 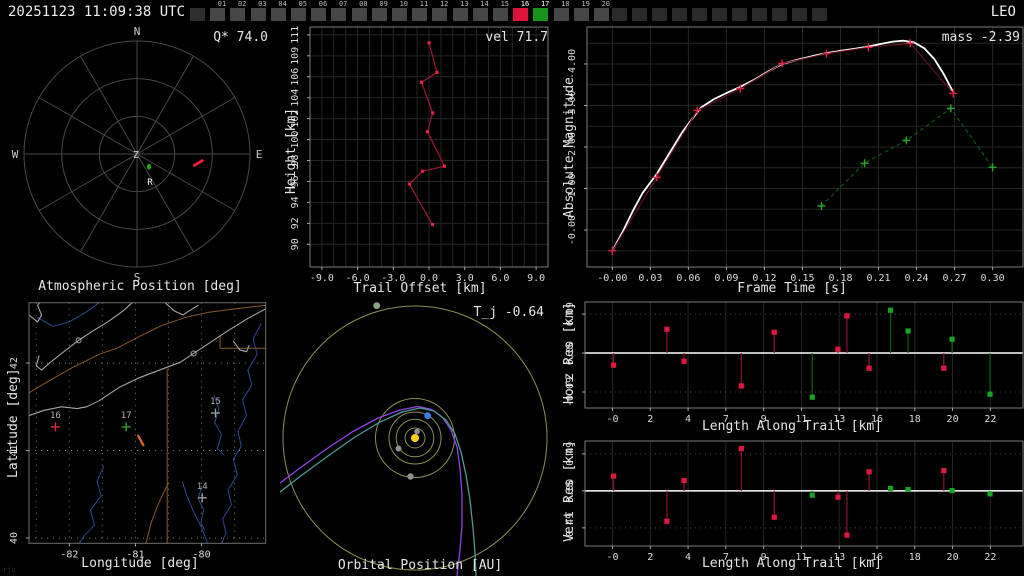 What do you see at coordinates (295, 244) in the screenshot?
I see `svg-text: 90` at bounding box center [295, 244].